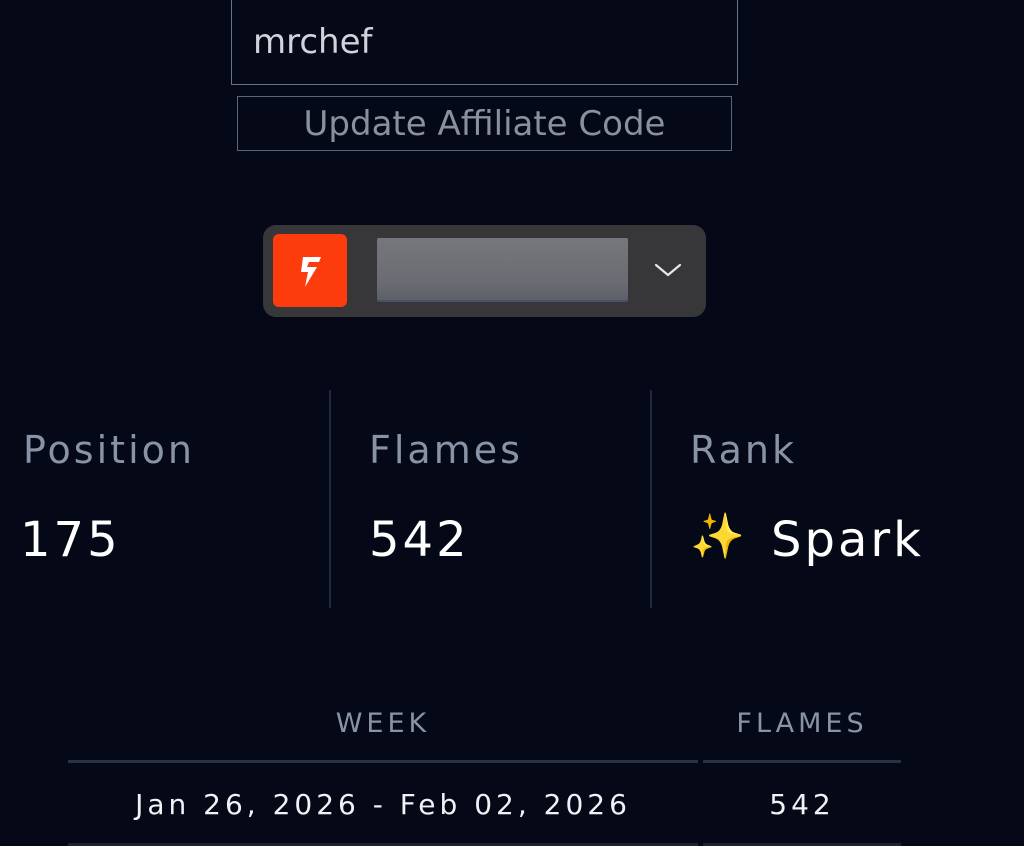 The image size is (1024, 846). What do you see at coordinates (847, 540) in the screenshot?
I see `rank-value: Spark` at bounding box center [847, 540].